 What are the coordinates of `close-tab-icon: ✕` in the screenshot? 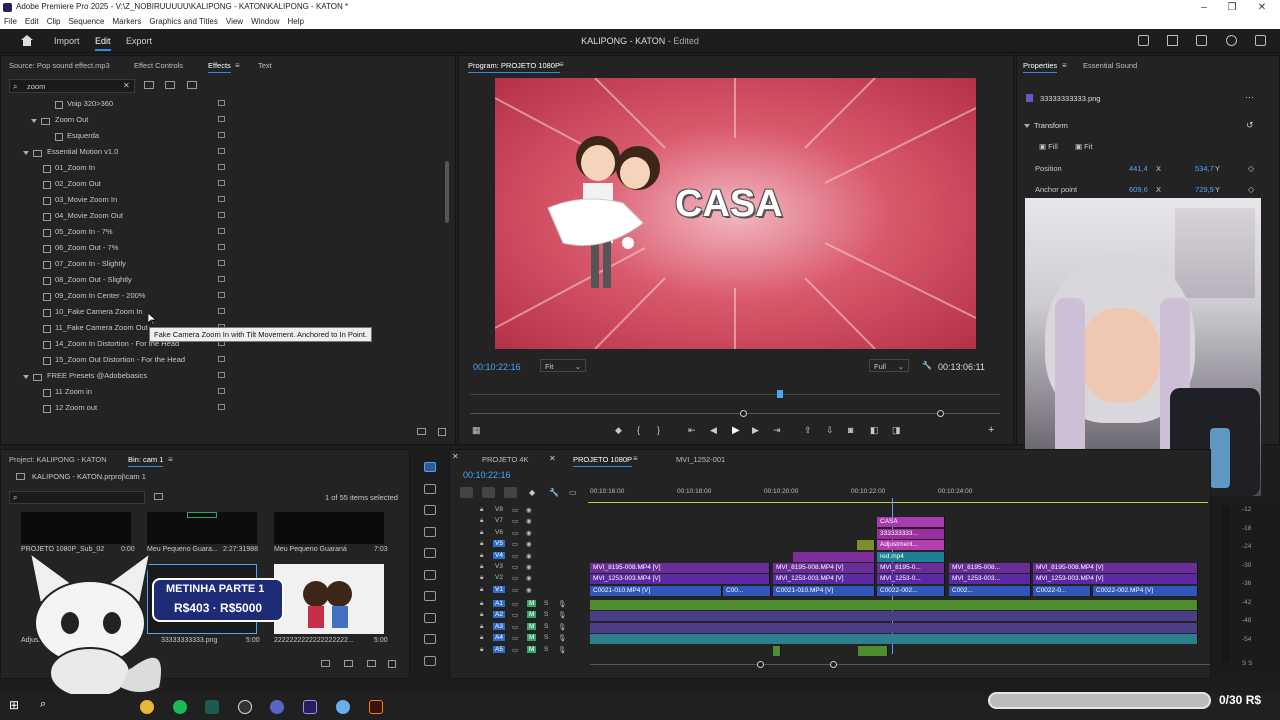 It's located at (552, 458).